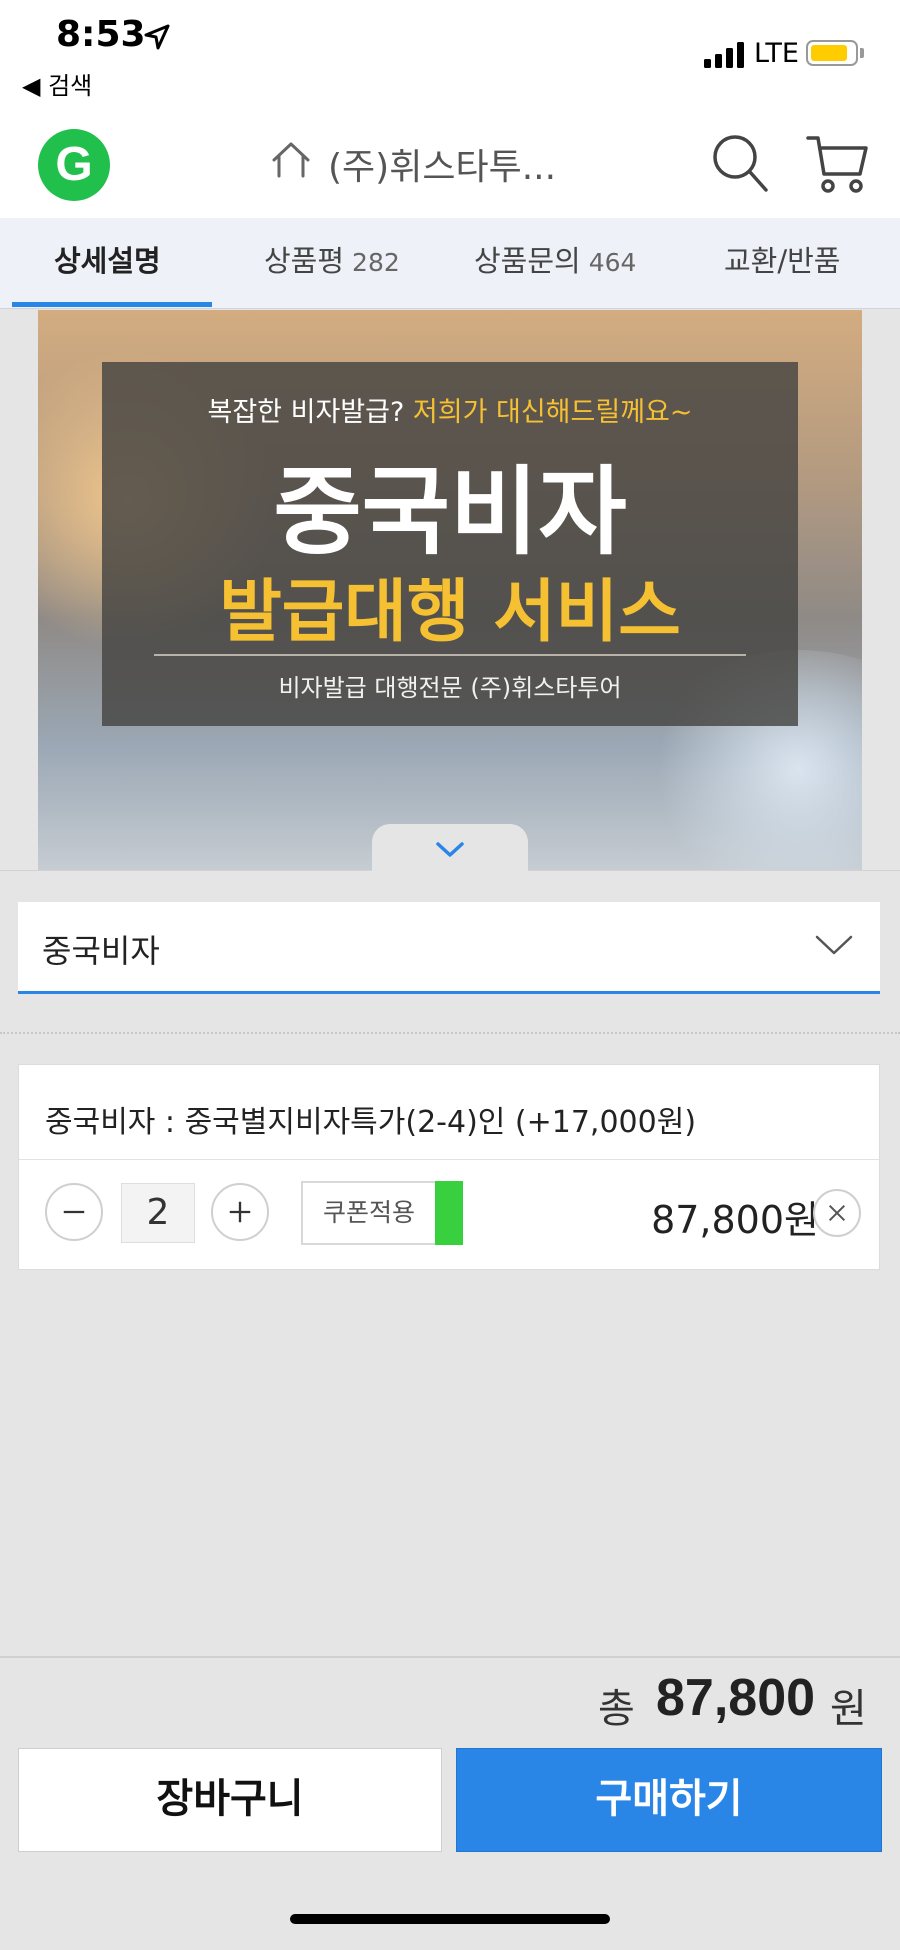  I want to click on tab-qna-count: 464, so click(612, 262).